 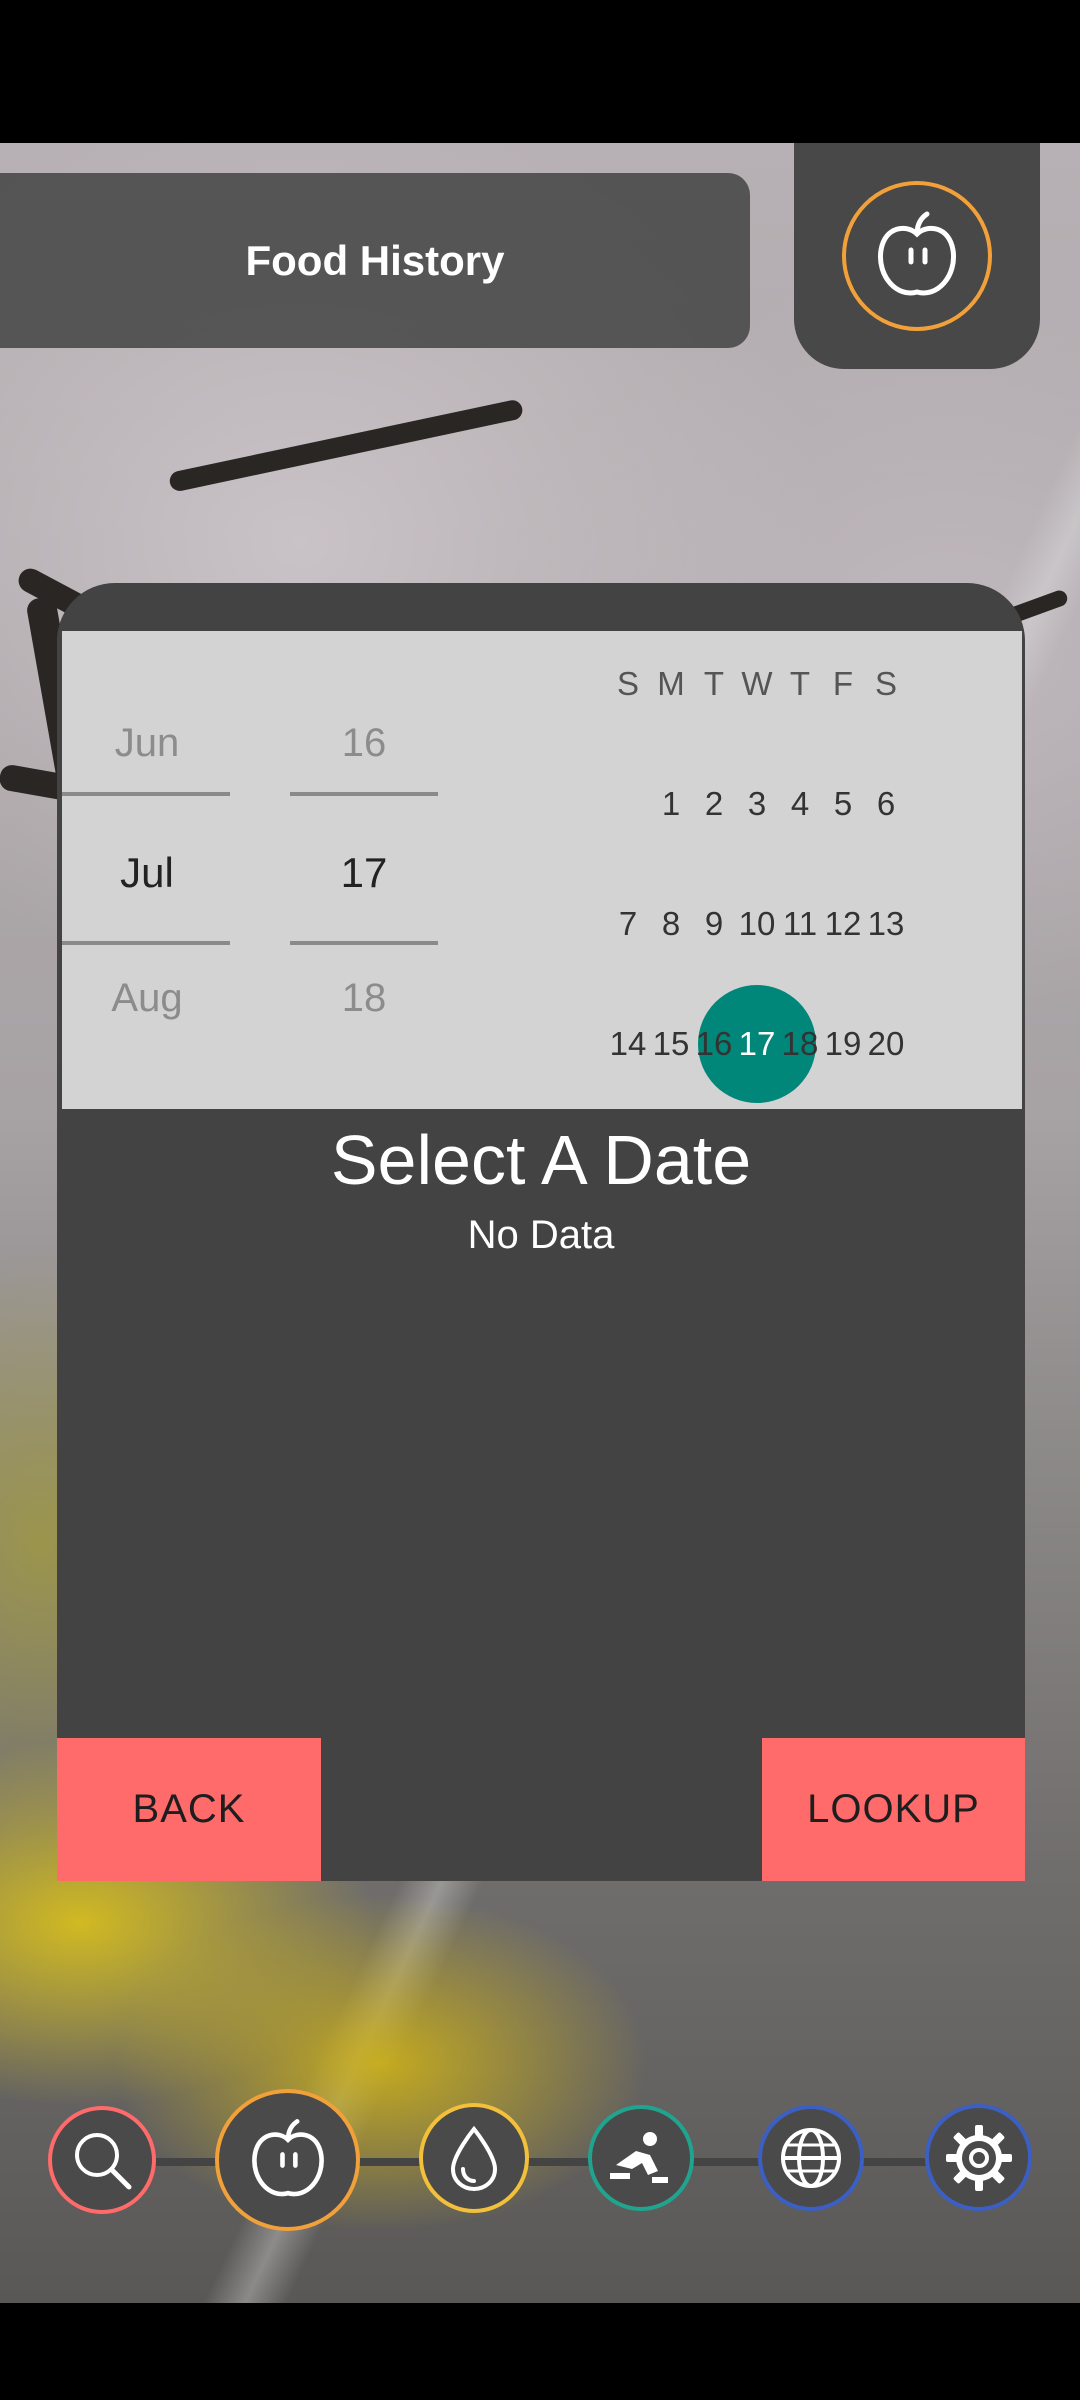 I want to click on day-next: 18, so click(x=364, y=998).